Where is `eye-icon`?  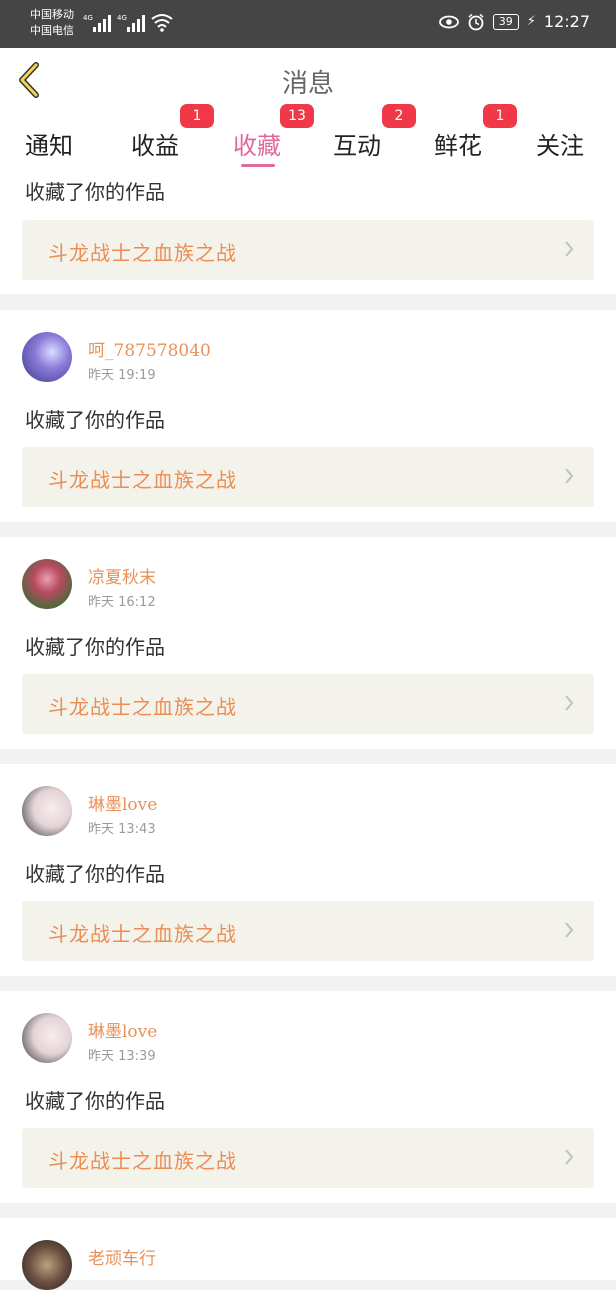
eye-icon is located at coordinates (448, 21).